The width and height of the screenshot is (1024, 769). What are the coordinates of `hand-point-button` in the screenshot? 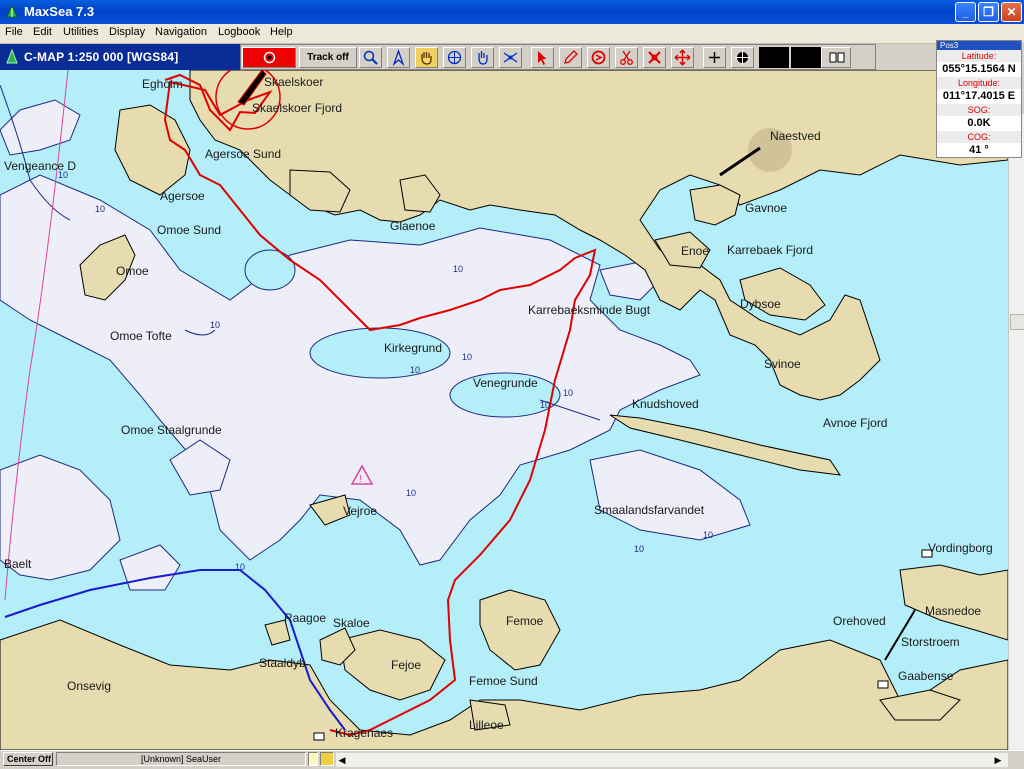 It's located at (482, 57).